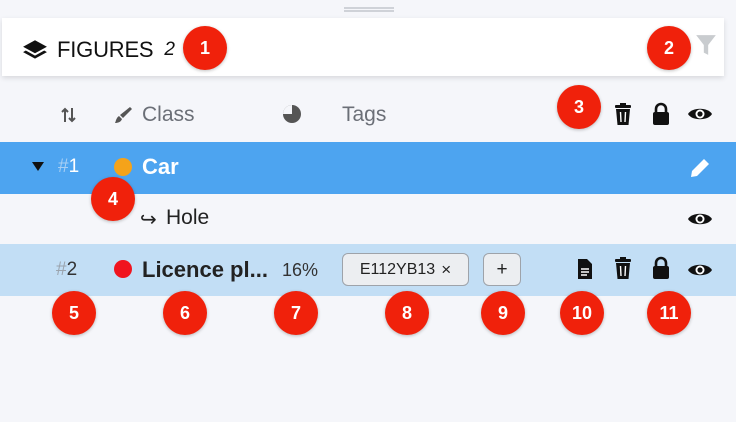 This screenshot has height=422, width=736. Describe the element at coordinates (369, 9) in the screenshot. I see `panel-resize-handle` at that location.